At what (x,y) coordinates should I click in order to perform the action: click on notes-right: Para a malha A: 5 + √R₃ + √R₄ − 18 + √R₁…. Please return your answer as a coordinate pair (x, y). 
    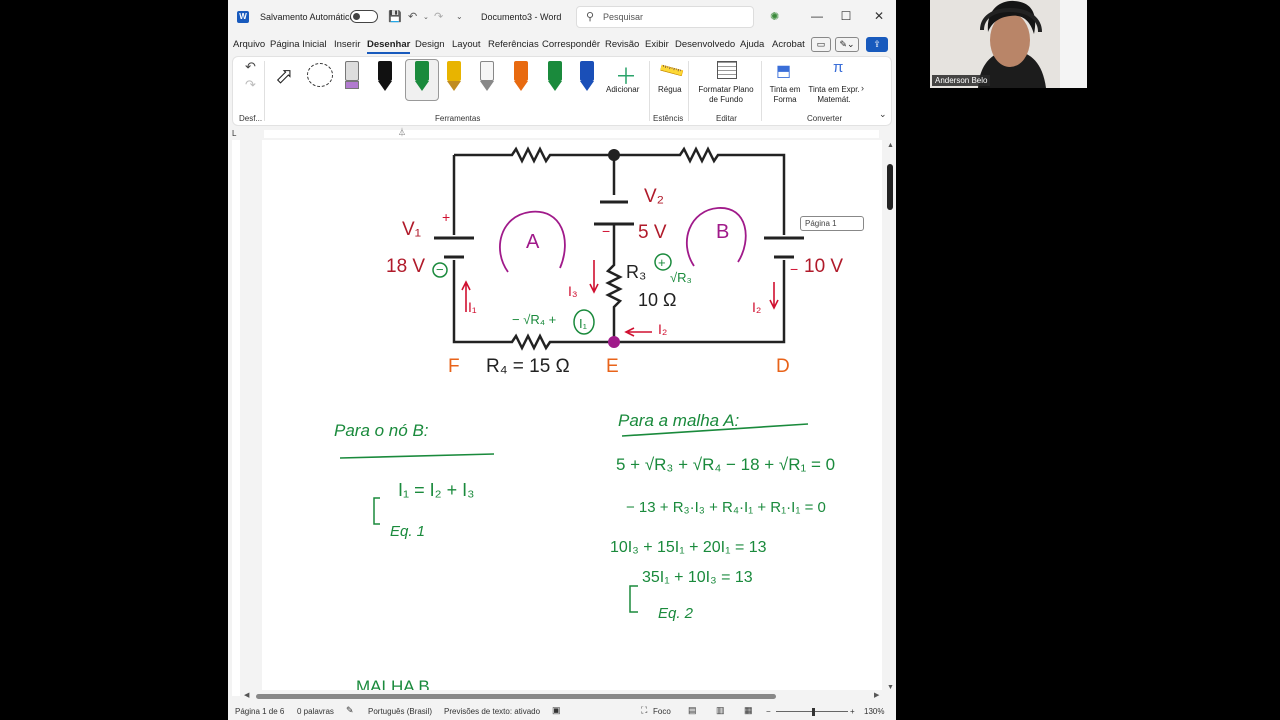
    Looking at the image, I should click on (722, 516).